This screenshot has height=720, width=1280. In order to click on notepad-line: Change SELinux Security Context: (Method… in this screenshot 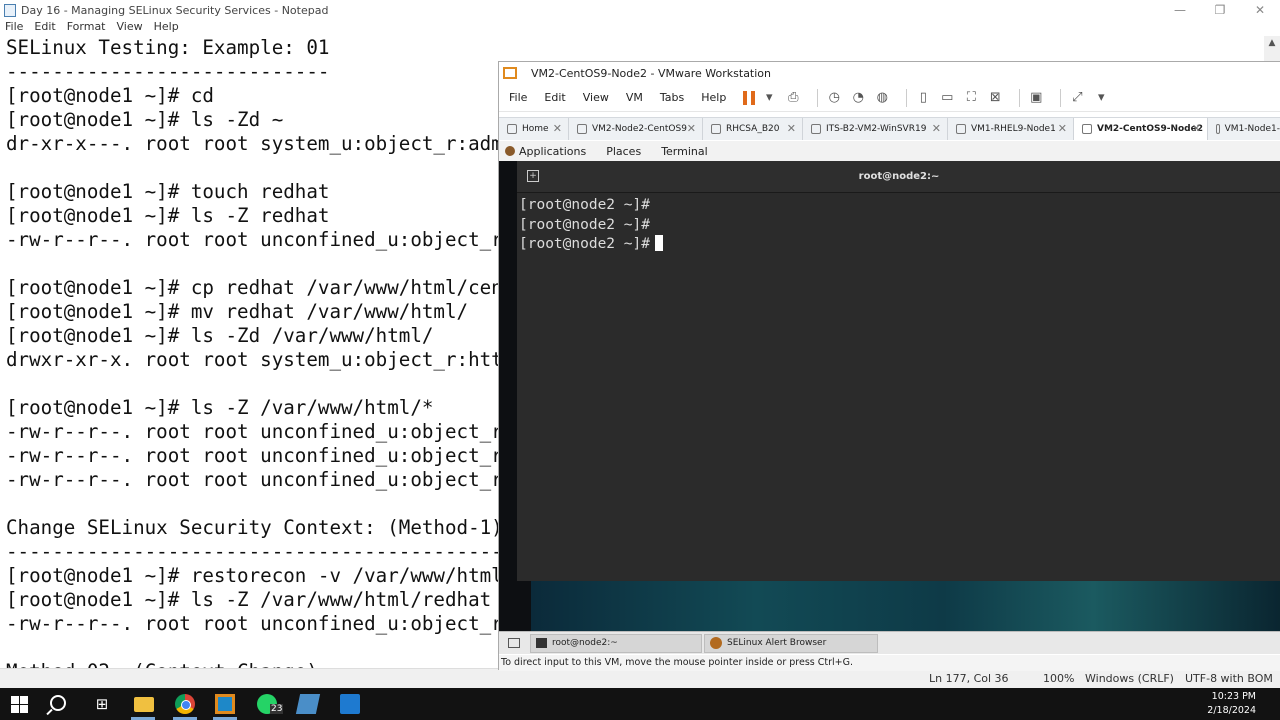, I will do `click(253, 527)`.